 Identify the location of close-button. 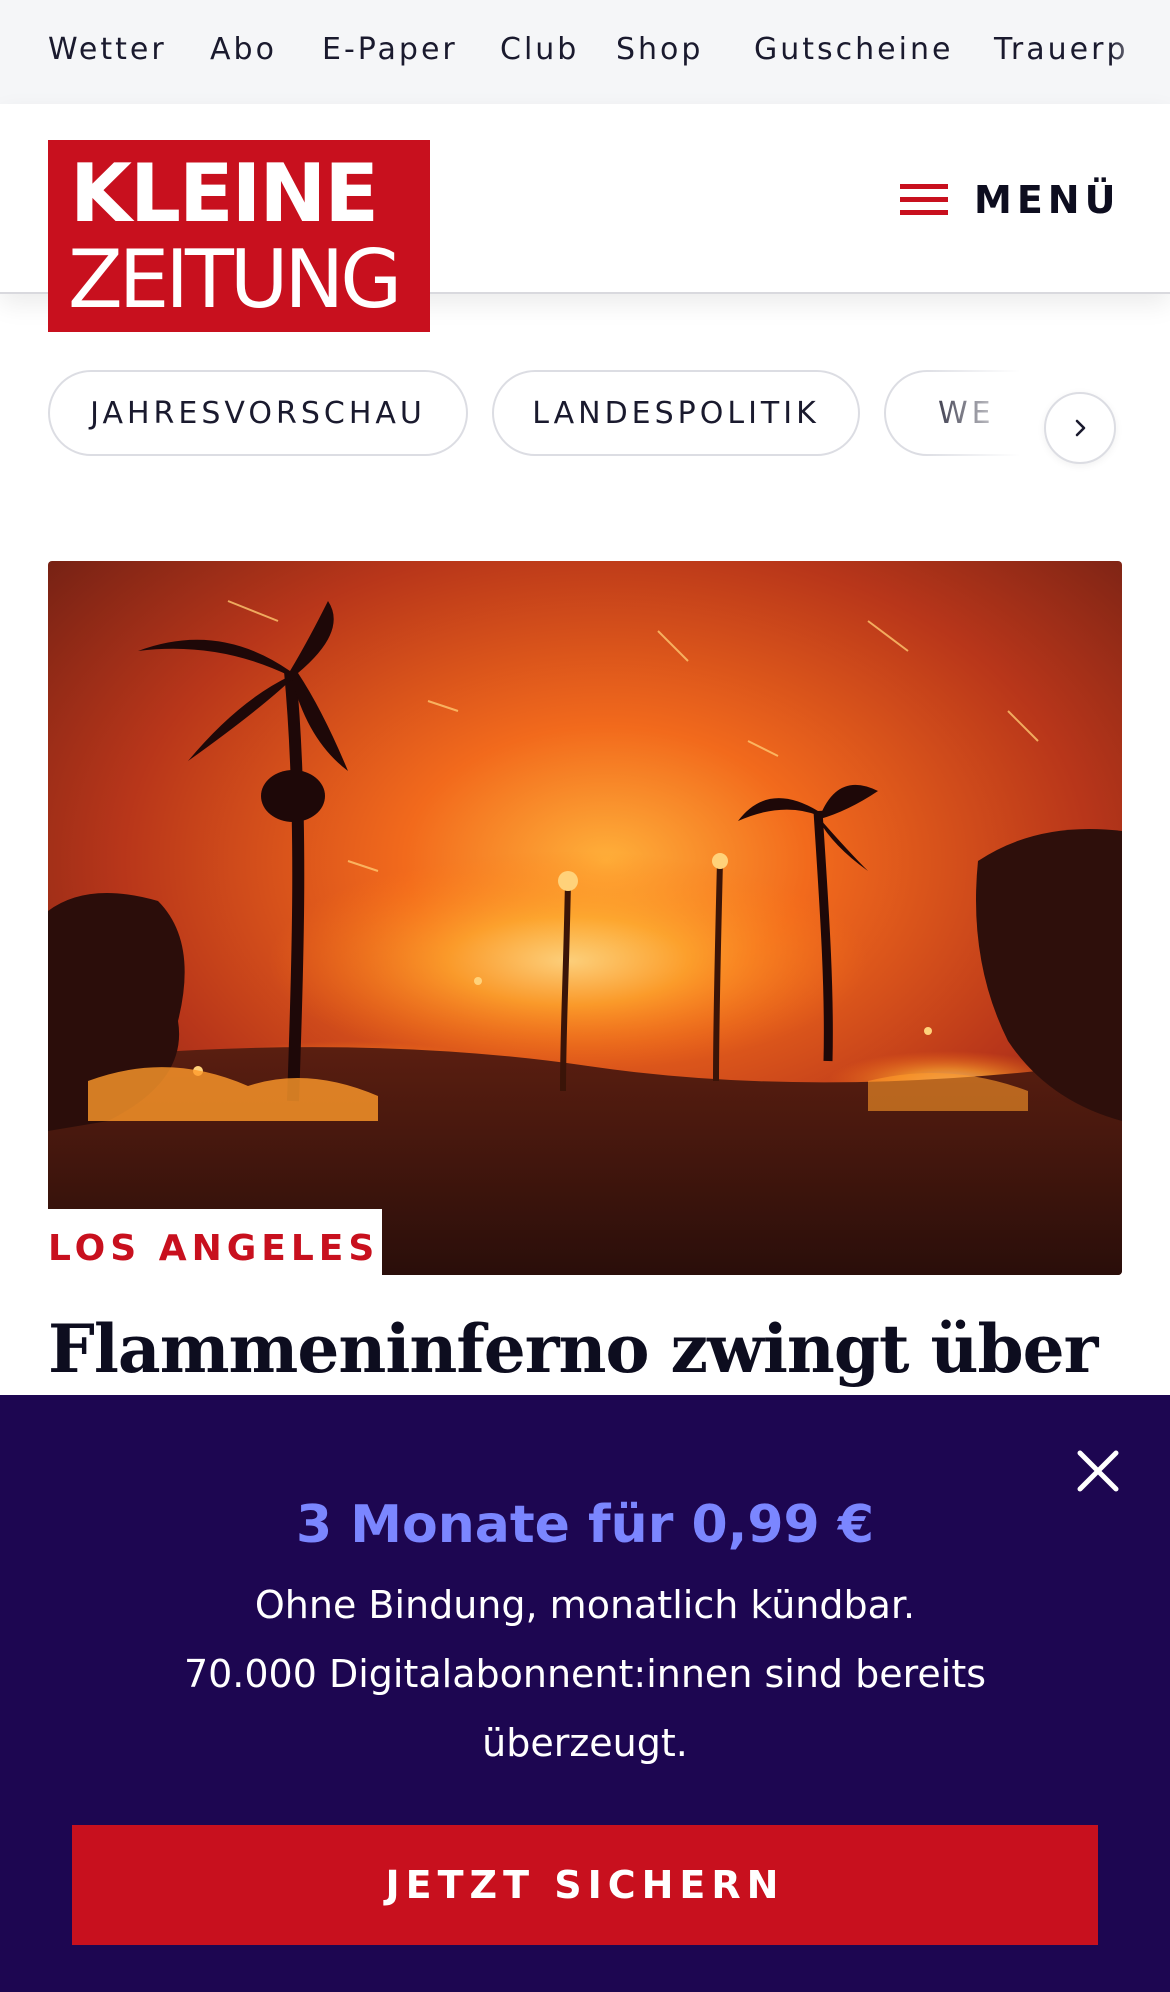
(1098, 1471).